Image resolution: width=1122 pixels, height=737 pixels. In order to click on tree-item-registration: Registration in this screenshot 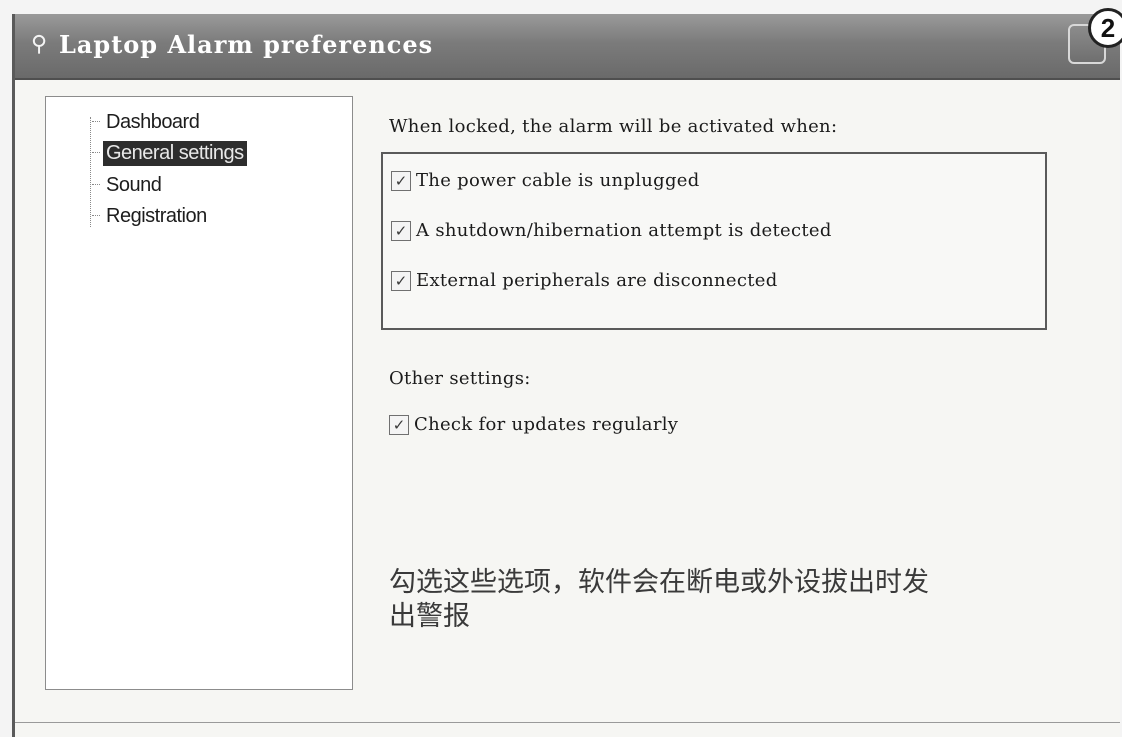, I will do `click(151, 216)`.